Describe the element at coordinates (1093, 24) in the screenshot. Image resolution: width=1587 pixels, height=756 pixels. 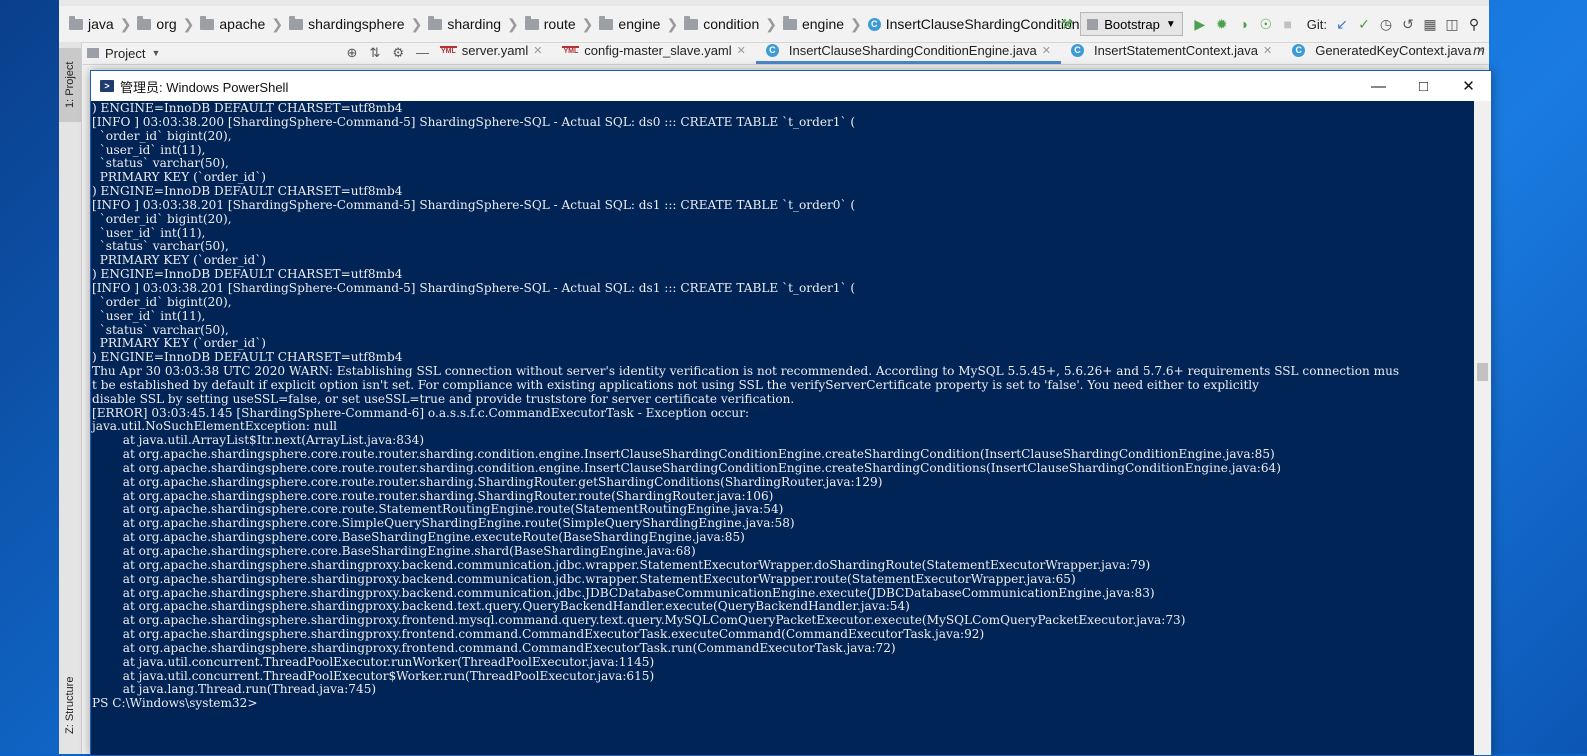
I see `run-config-icon` at that location.